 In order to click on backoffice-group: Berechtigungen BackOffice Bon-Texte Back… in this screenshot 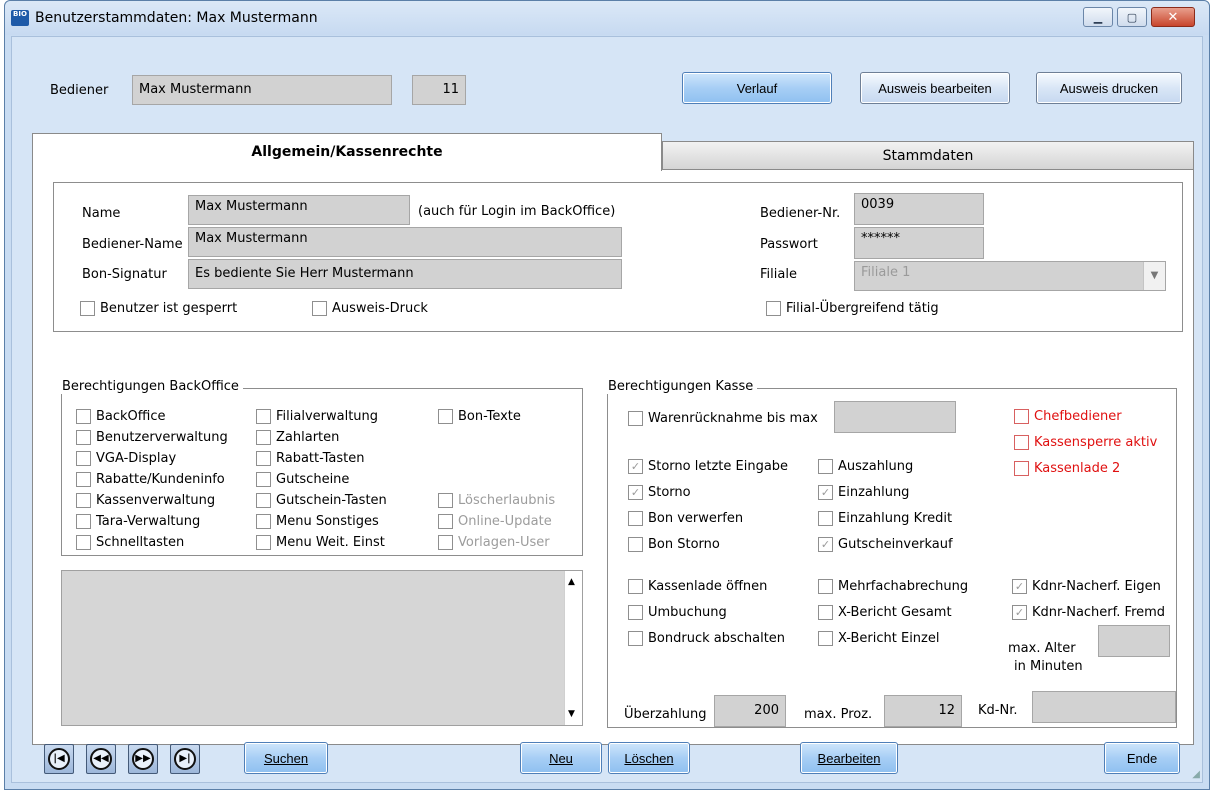, I will do `click(320, 467)`.